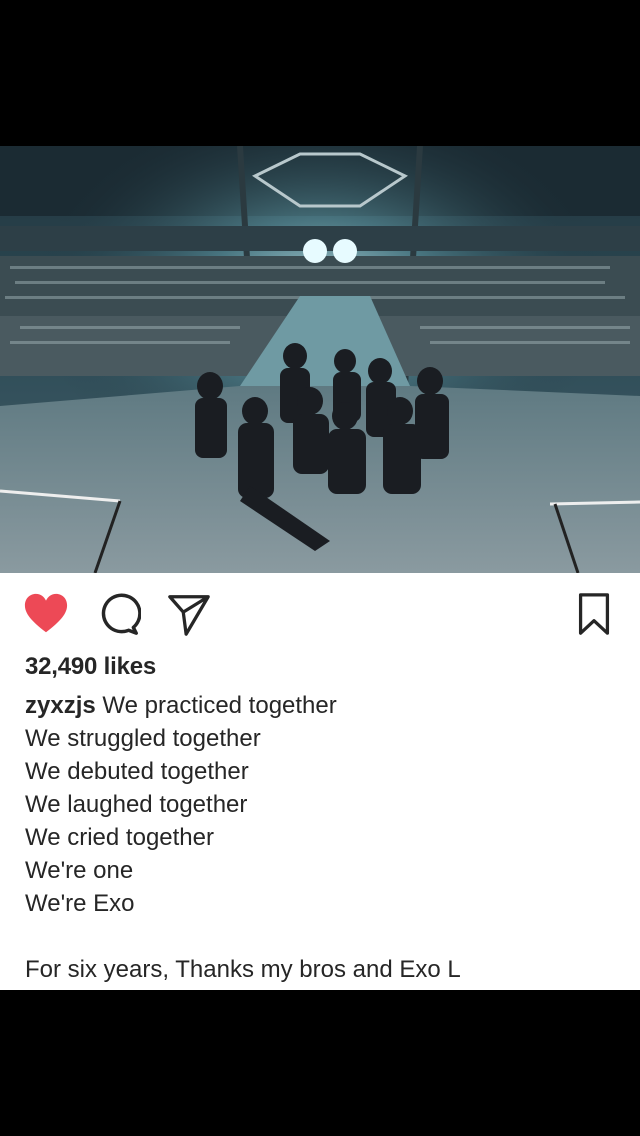  Describe the element at coordinates (60, 705) in the screenshot. I see `username: zyxzjs` at that location.